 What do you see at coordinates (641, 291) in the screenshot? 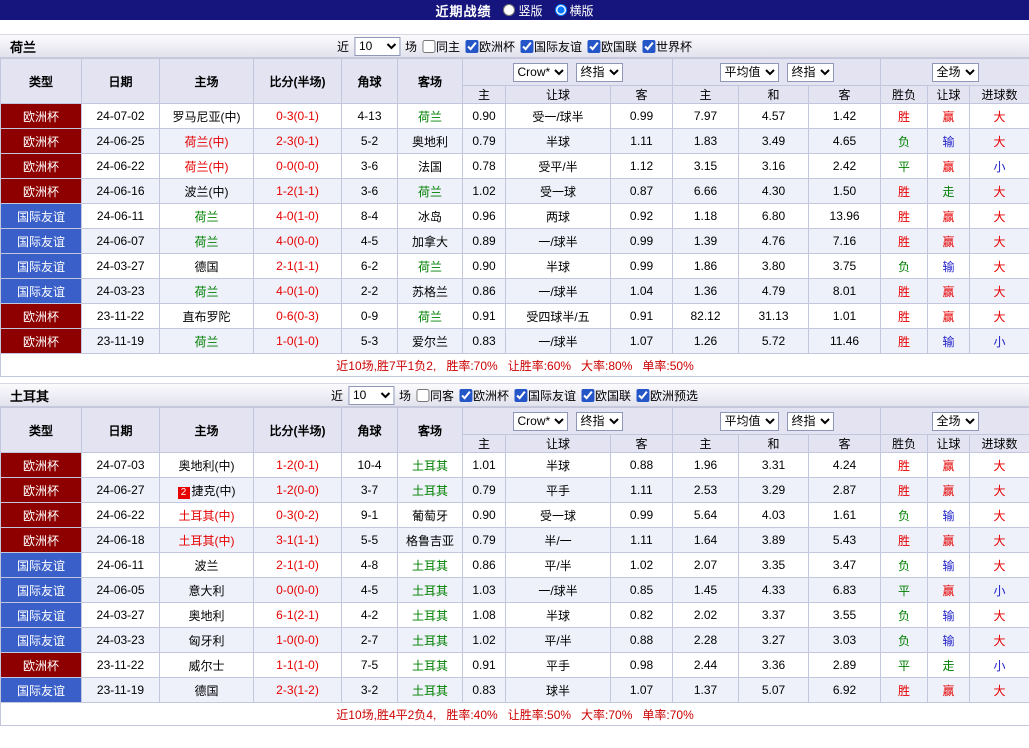
I see `handicap-away-odds: 1.04` at bounding box center [641, 291].